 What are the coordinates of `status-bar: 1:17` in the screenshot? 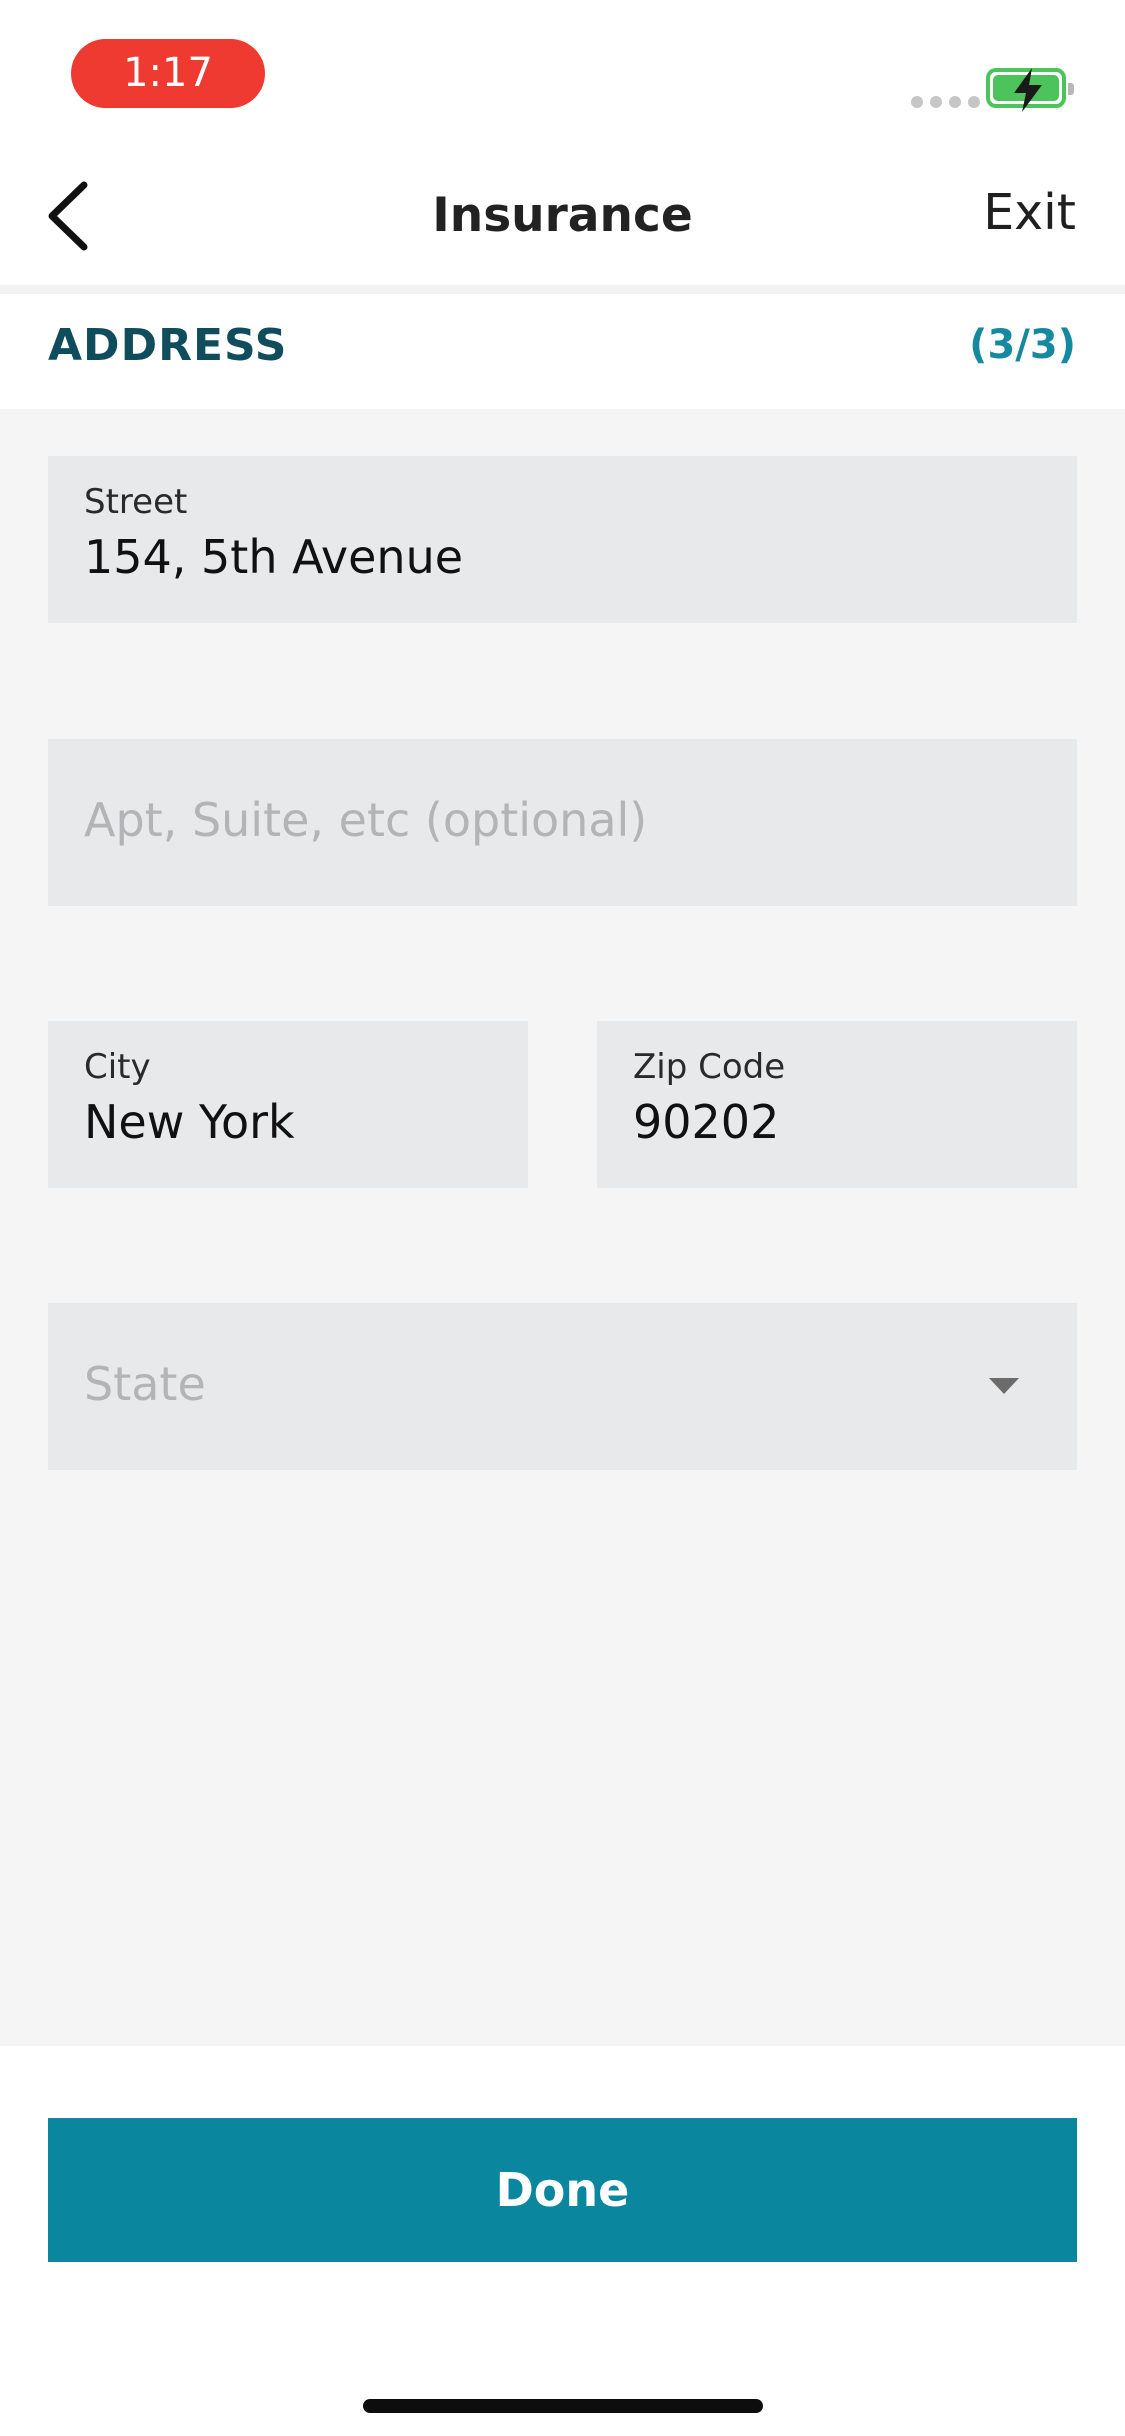 It's located at (562, 70).